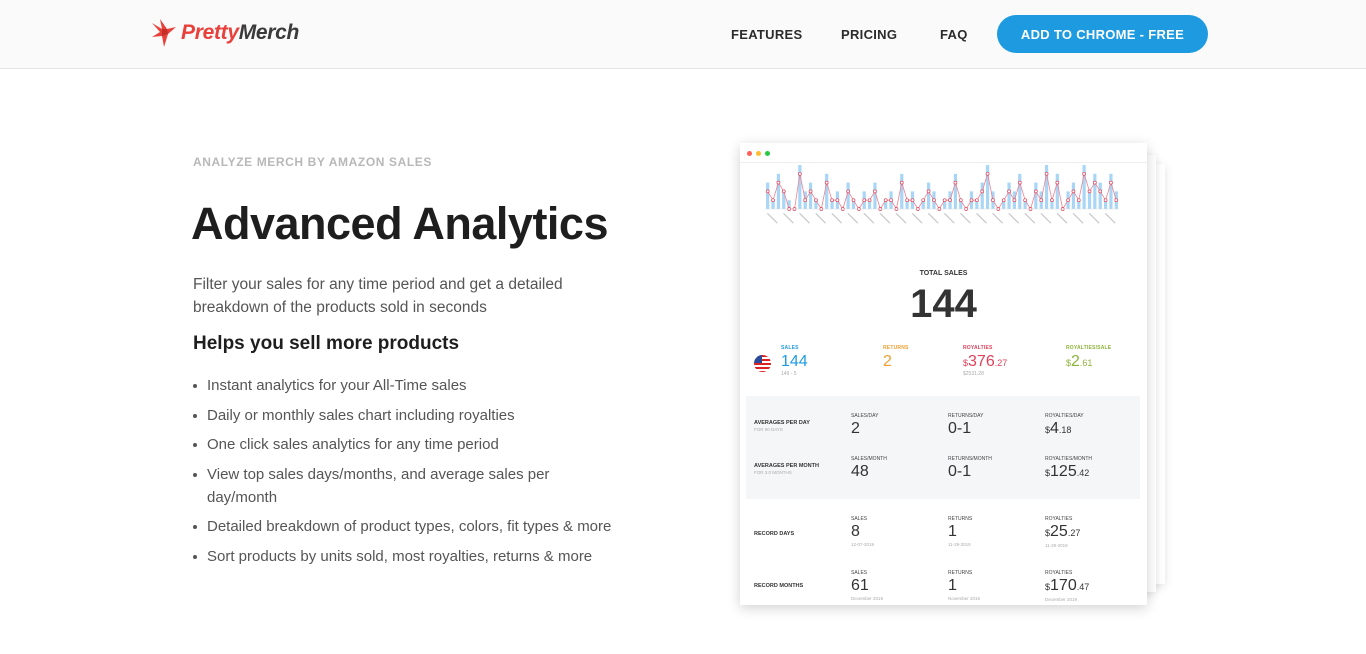 The image size is (1366, 654). I want to click on section-title: Advanced Analytics, so click(399, 223).